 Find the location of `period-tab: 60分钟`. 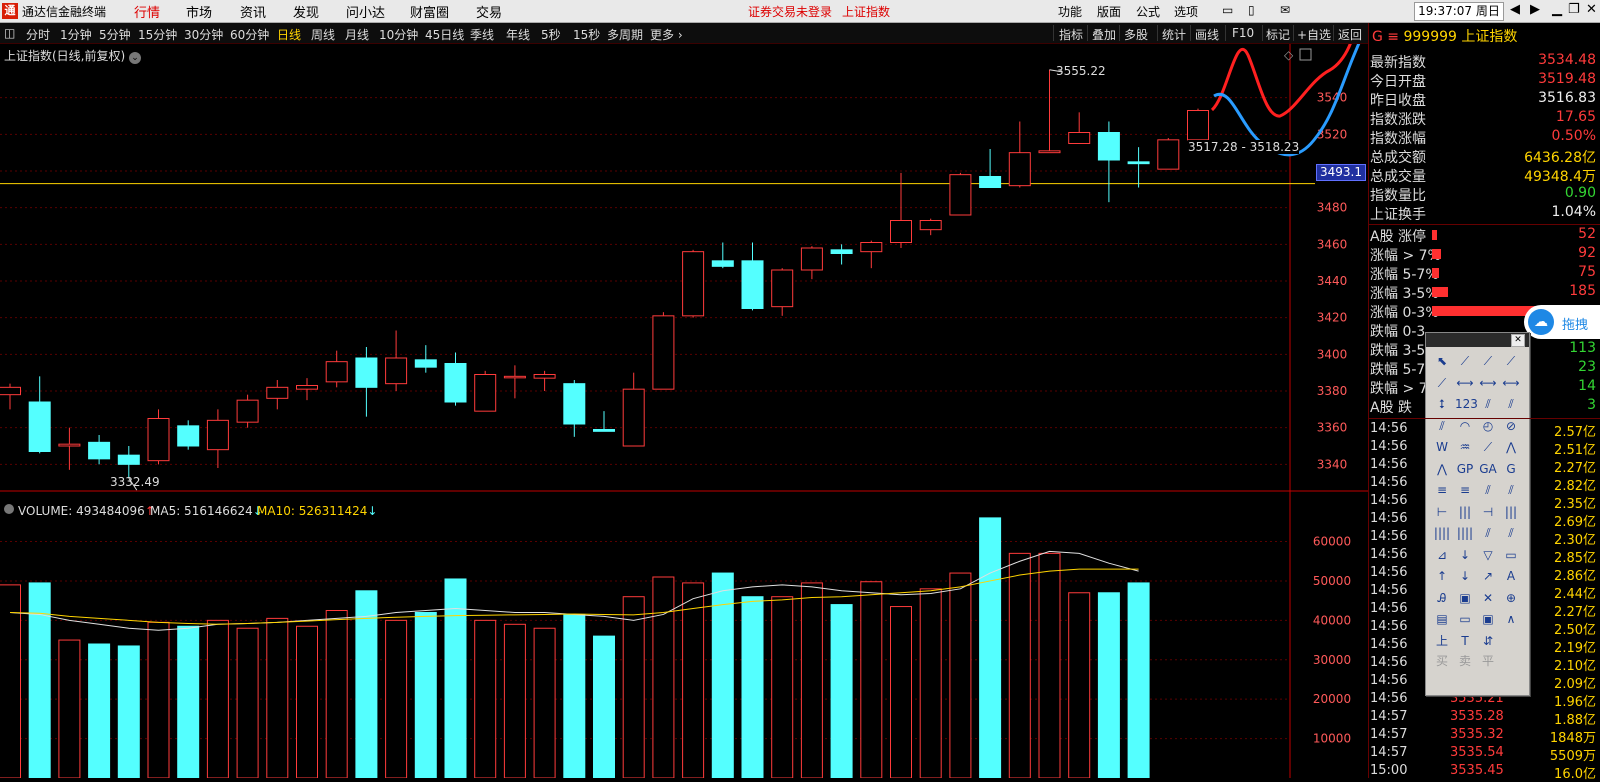

period-tab: 60分钟 is located at coordinates (249, 34).